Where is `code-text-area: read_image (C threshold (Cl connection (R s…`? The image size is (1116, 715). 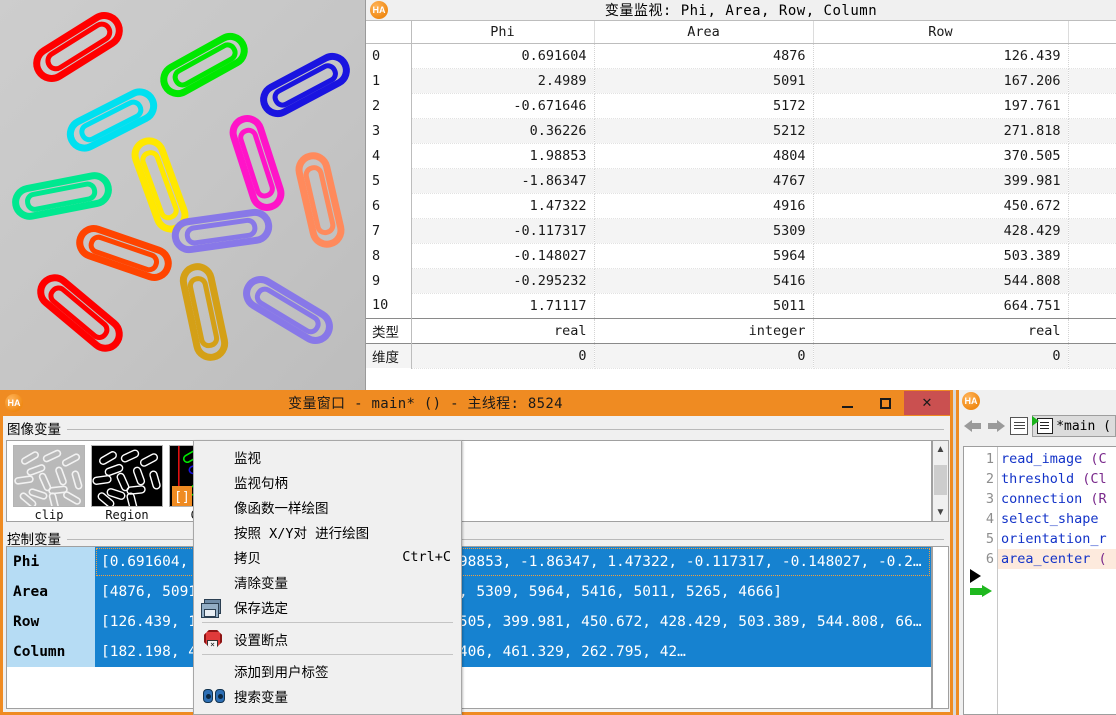
code-text-area: read_image (C threshold (Cl connection (R s… is located at coordinates (1057, 580).